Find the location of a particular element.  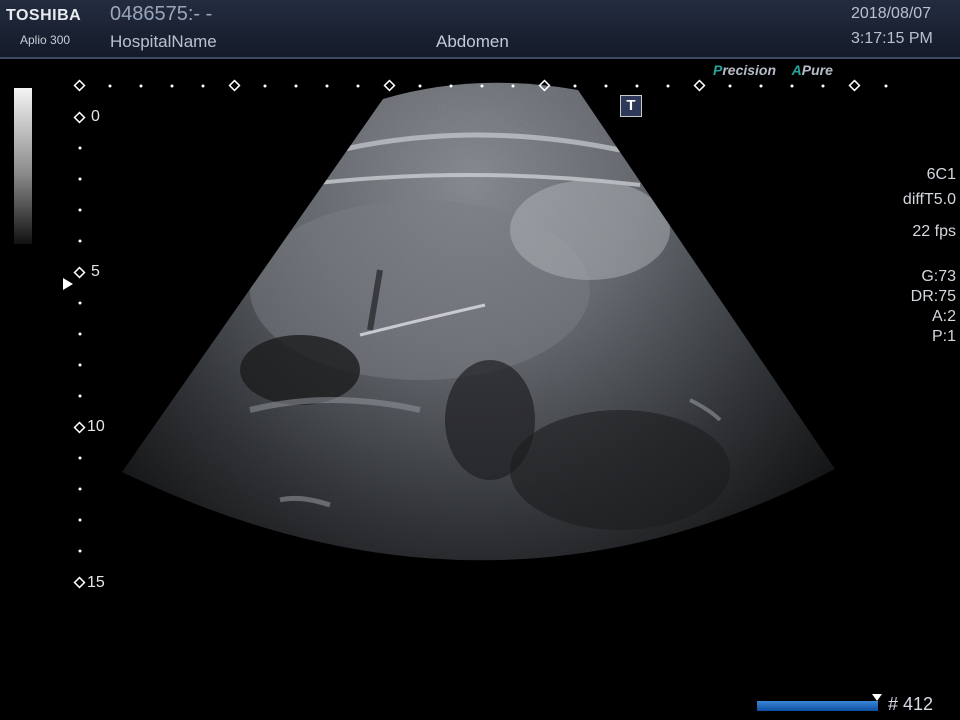

frequency-label: diffT5.0 is located at coordinates (929, 199).